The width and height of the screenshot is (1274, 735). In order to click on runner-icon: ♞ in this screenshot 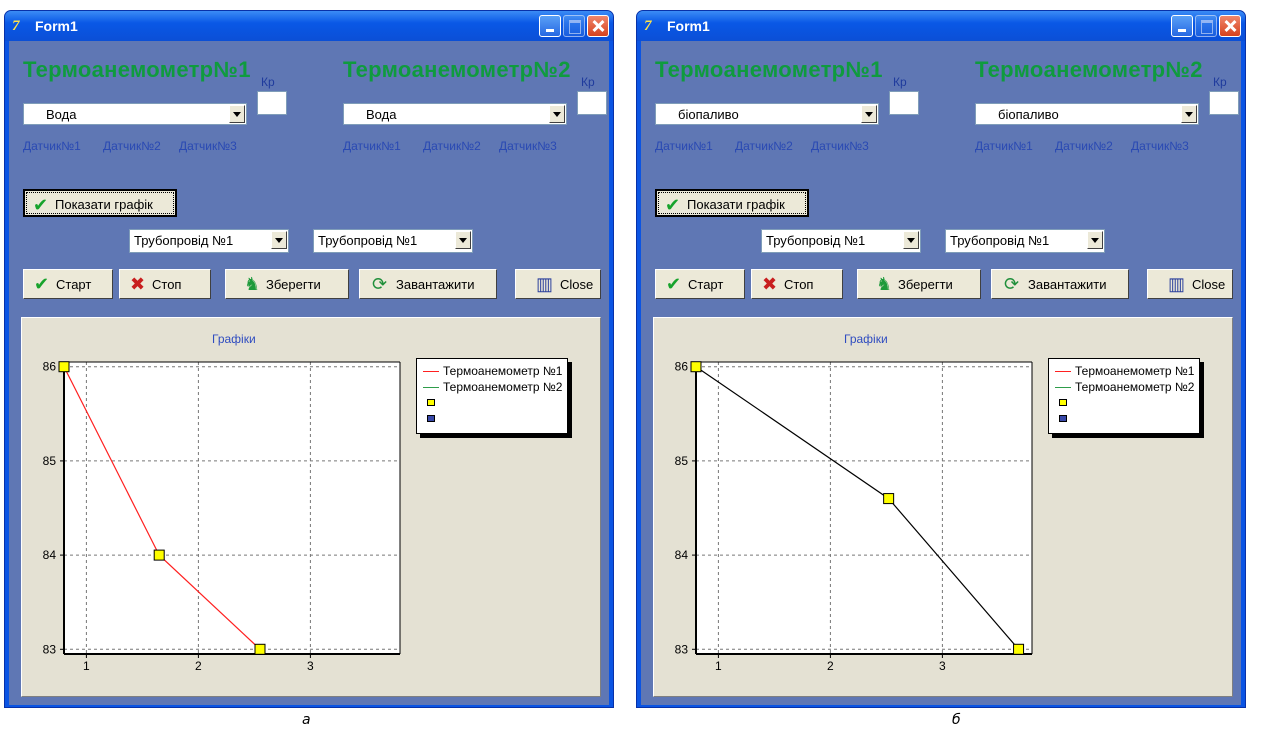, I will do `click(884, 284)`.